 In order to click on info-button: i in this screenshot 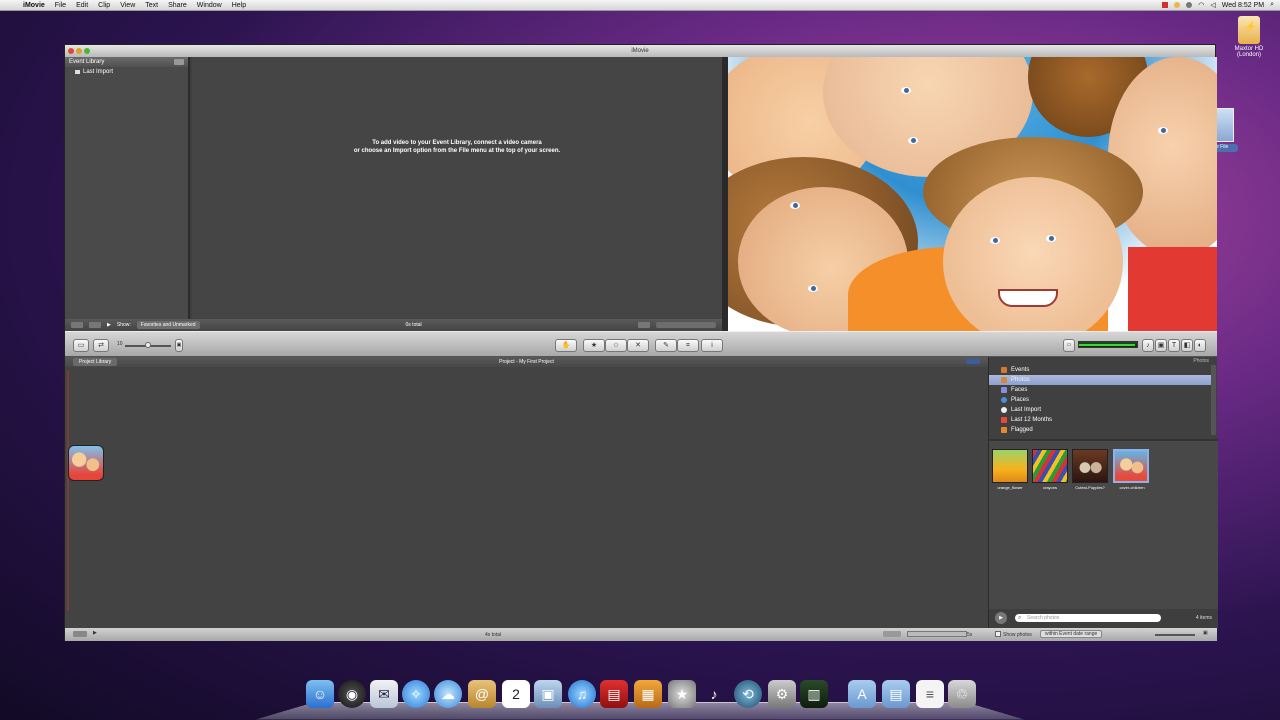, I will do `click(712, 345)`.